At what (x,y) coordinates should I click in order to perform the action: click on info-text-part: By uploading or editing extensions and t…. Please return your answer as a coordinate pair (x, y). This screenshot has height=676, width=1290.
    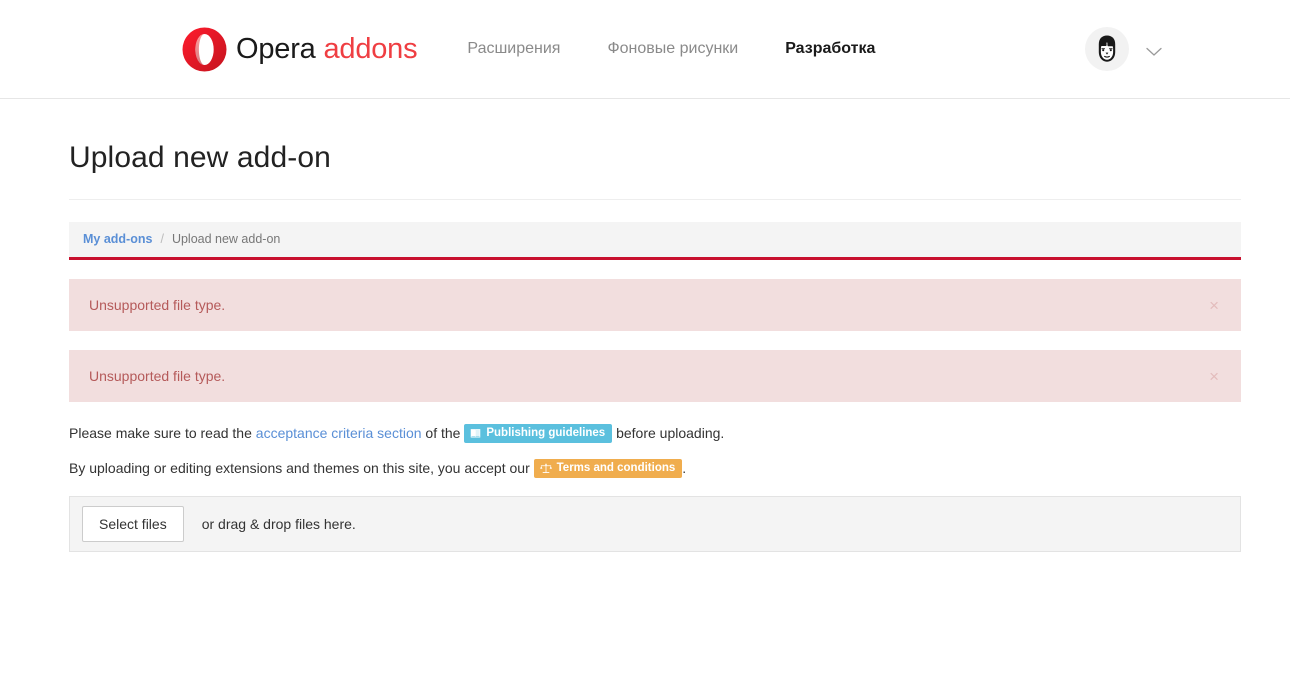
    Looking at the image, I should click on (301, 468).